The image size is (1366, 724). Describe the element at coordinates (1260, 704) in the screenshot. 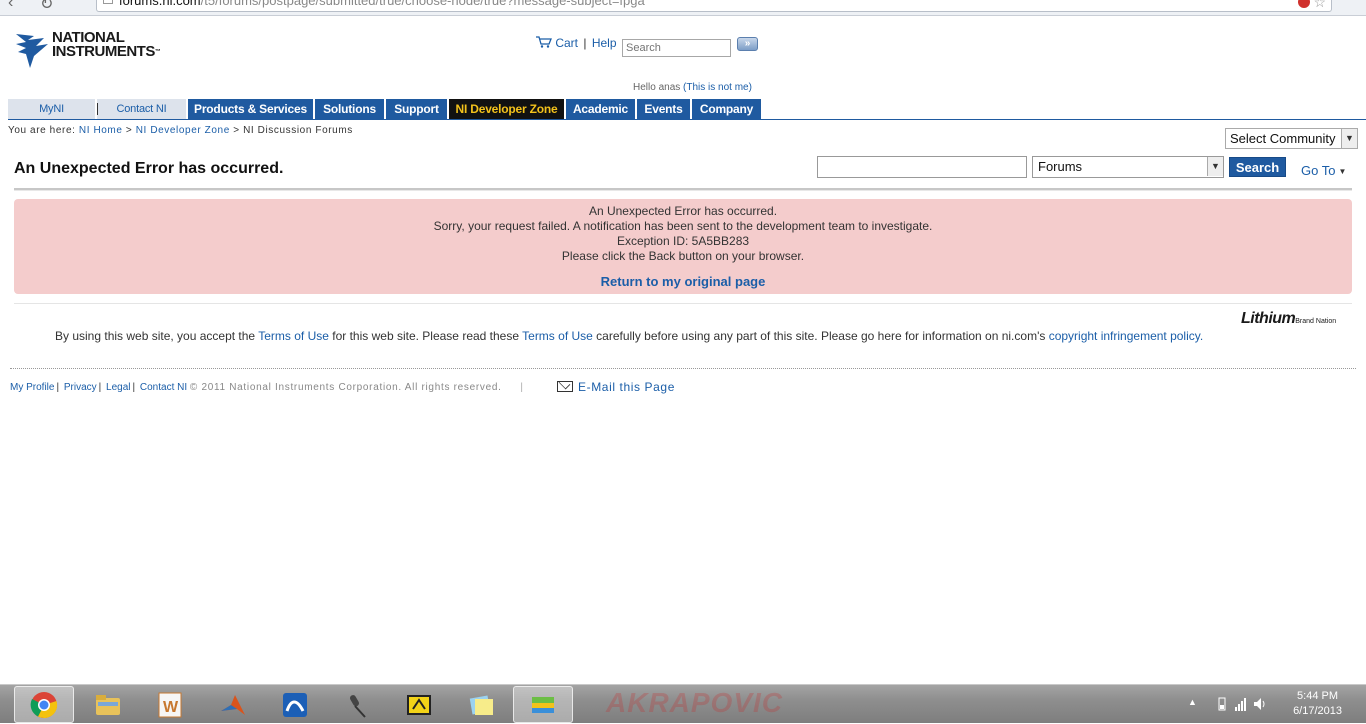

I see `volume-icon` at that location.